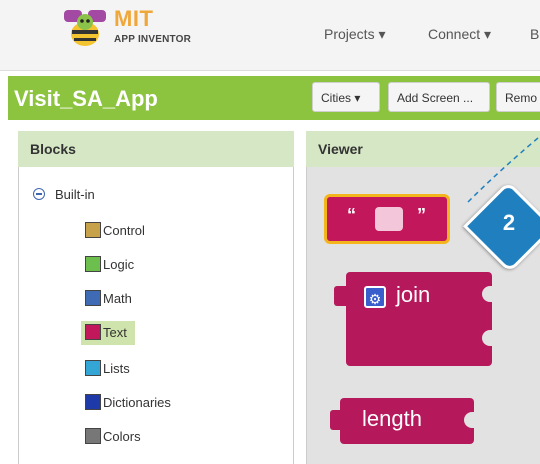 The height and width of the screenshot is (464, 540). I want to click on category-label: Lists, so click(116, 368).